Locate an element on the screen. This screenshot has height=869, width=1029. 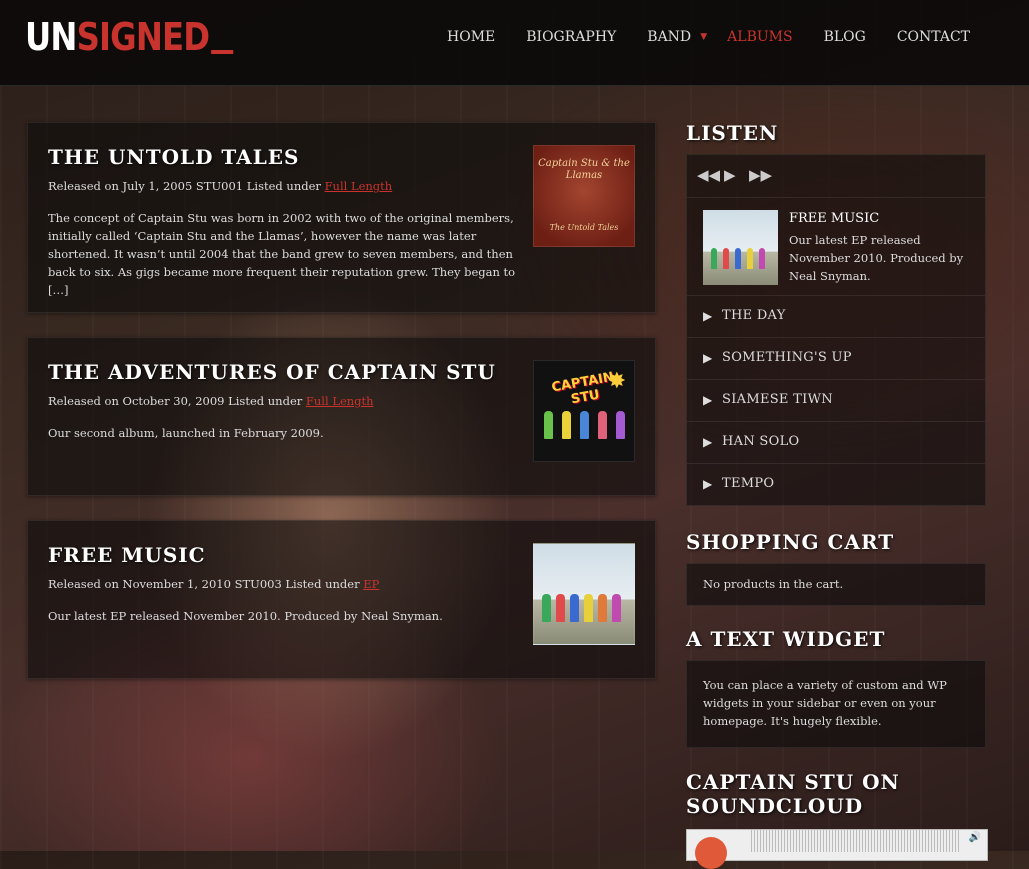
cart-widget: No products in the cart. is located at coordinates (836, 584).